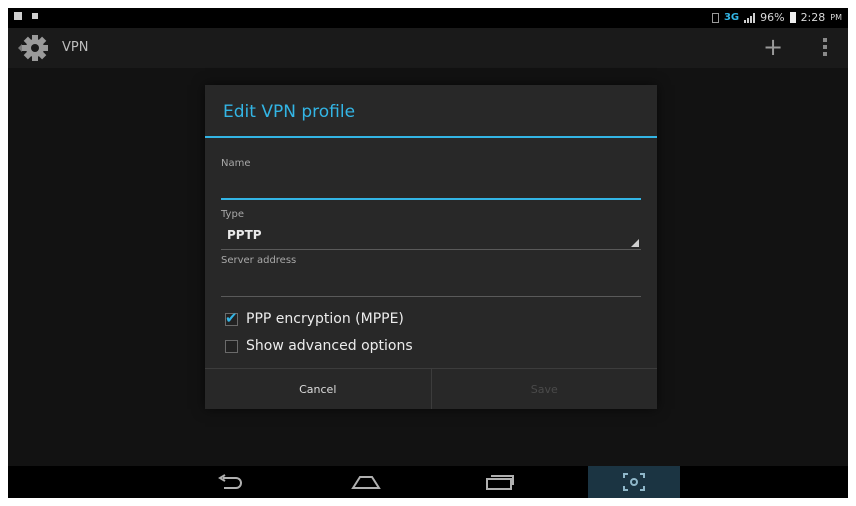 This screenshot has height=506, width=856. I want to click on plus-icon: +, so click(773, 47).